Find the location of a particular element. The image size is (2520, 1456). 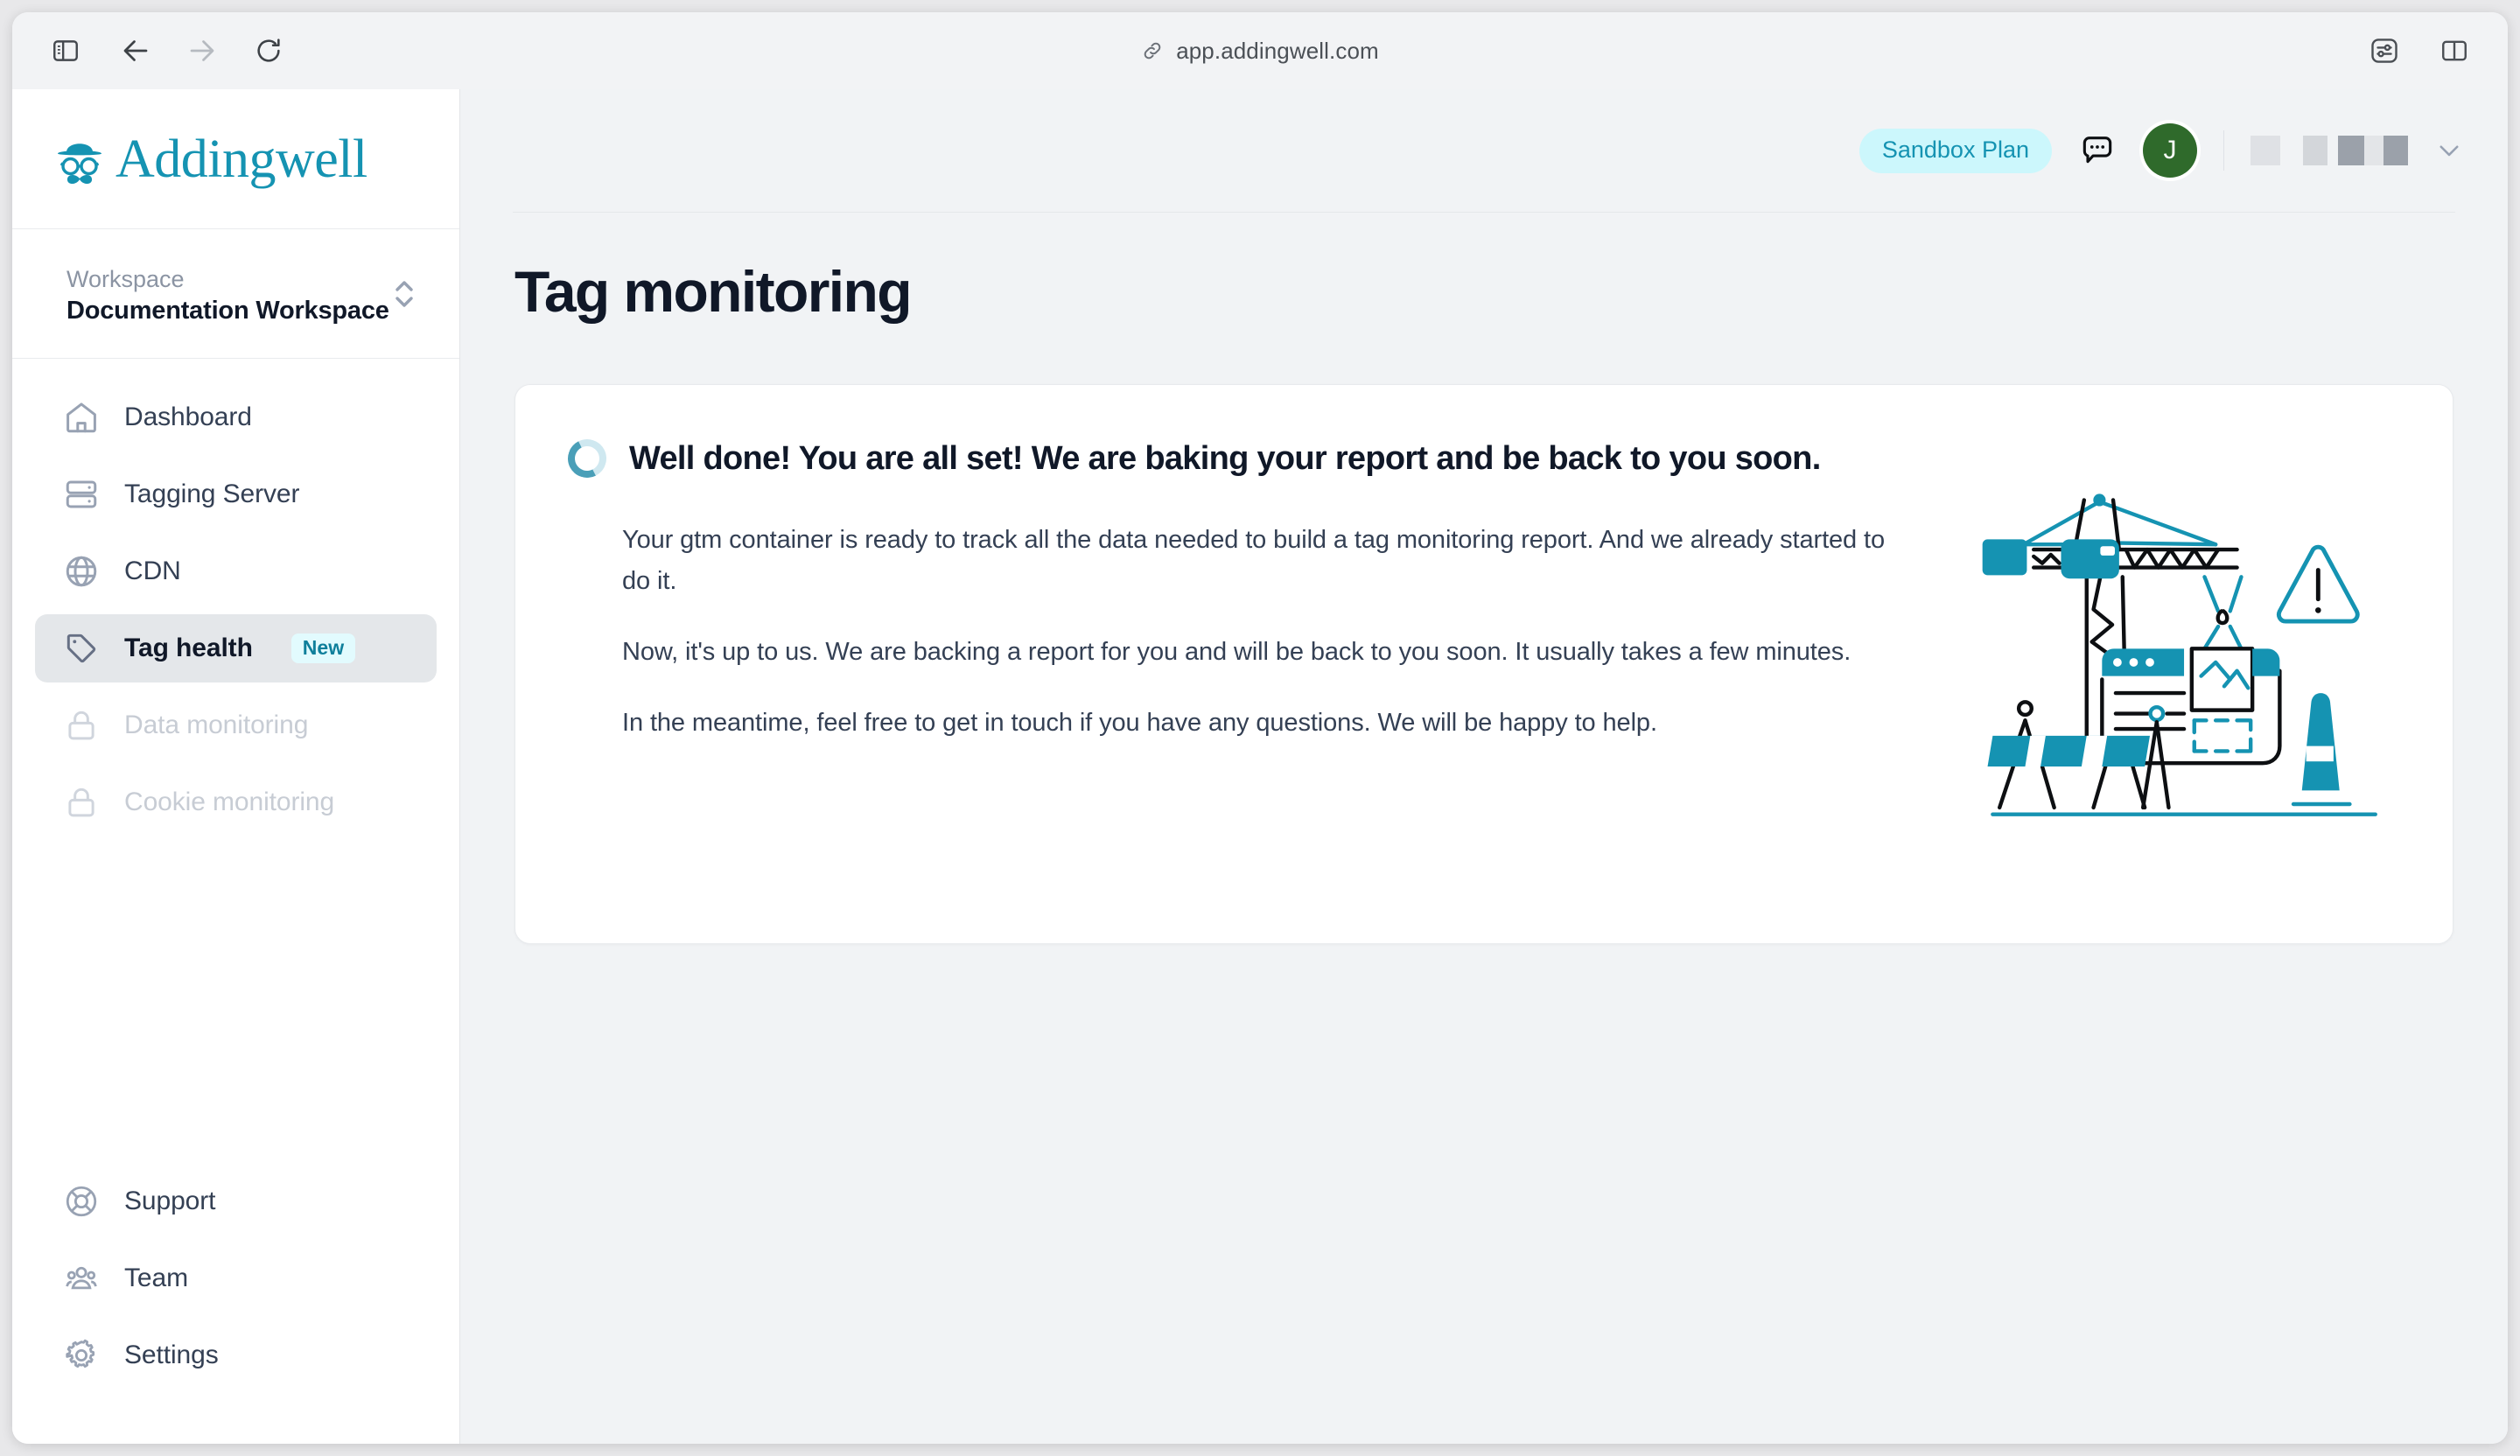

workspace-switcher: Workspace Documentation Workspace is located at coordinates (235, 294).